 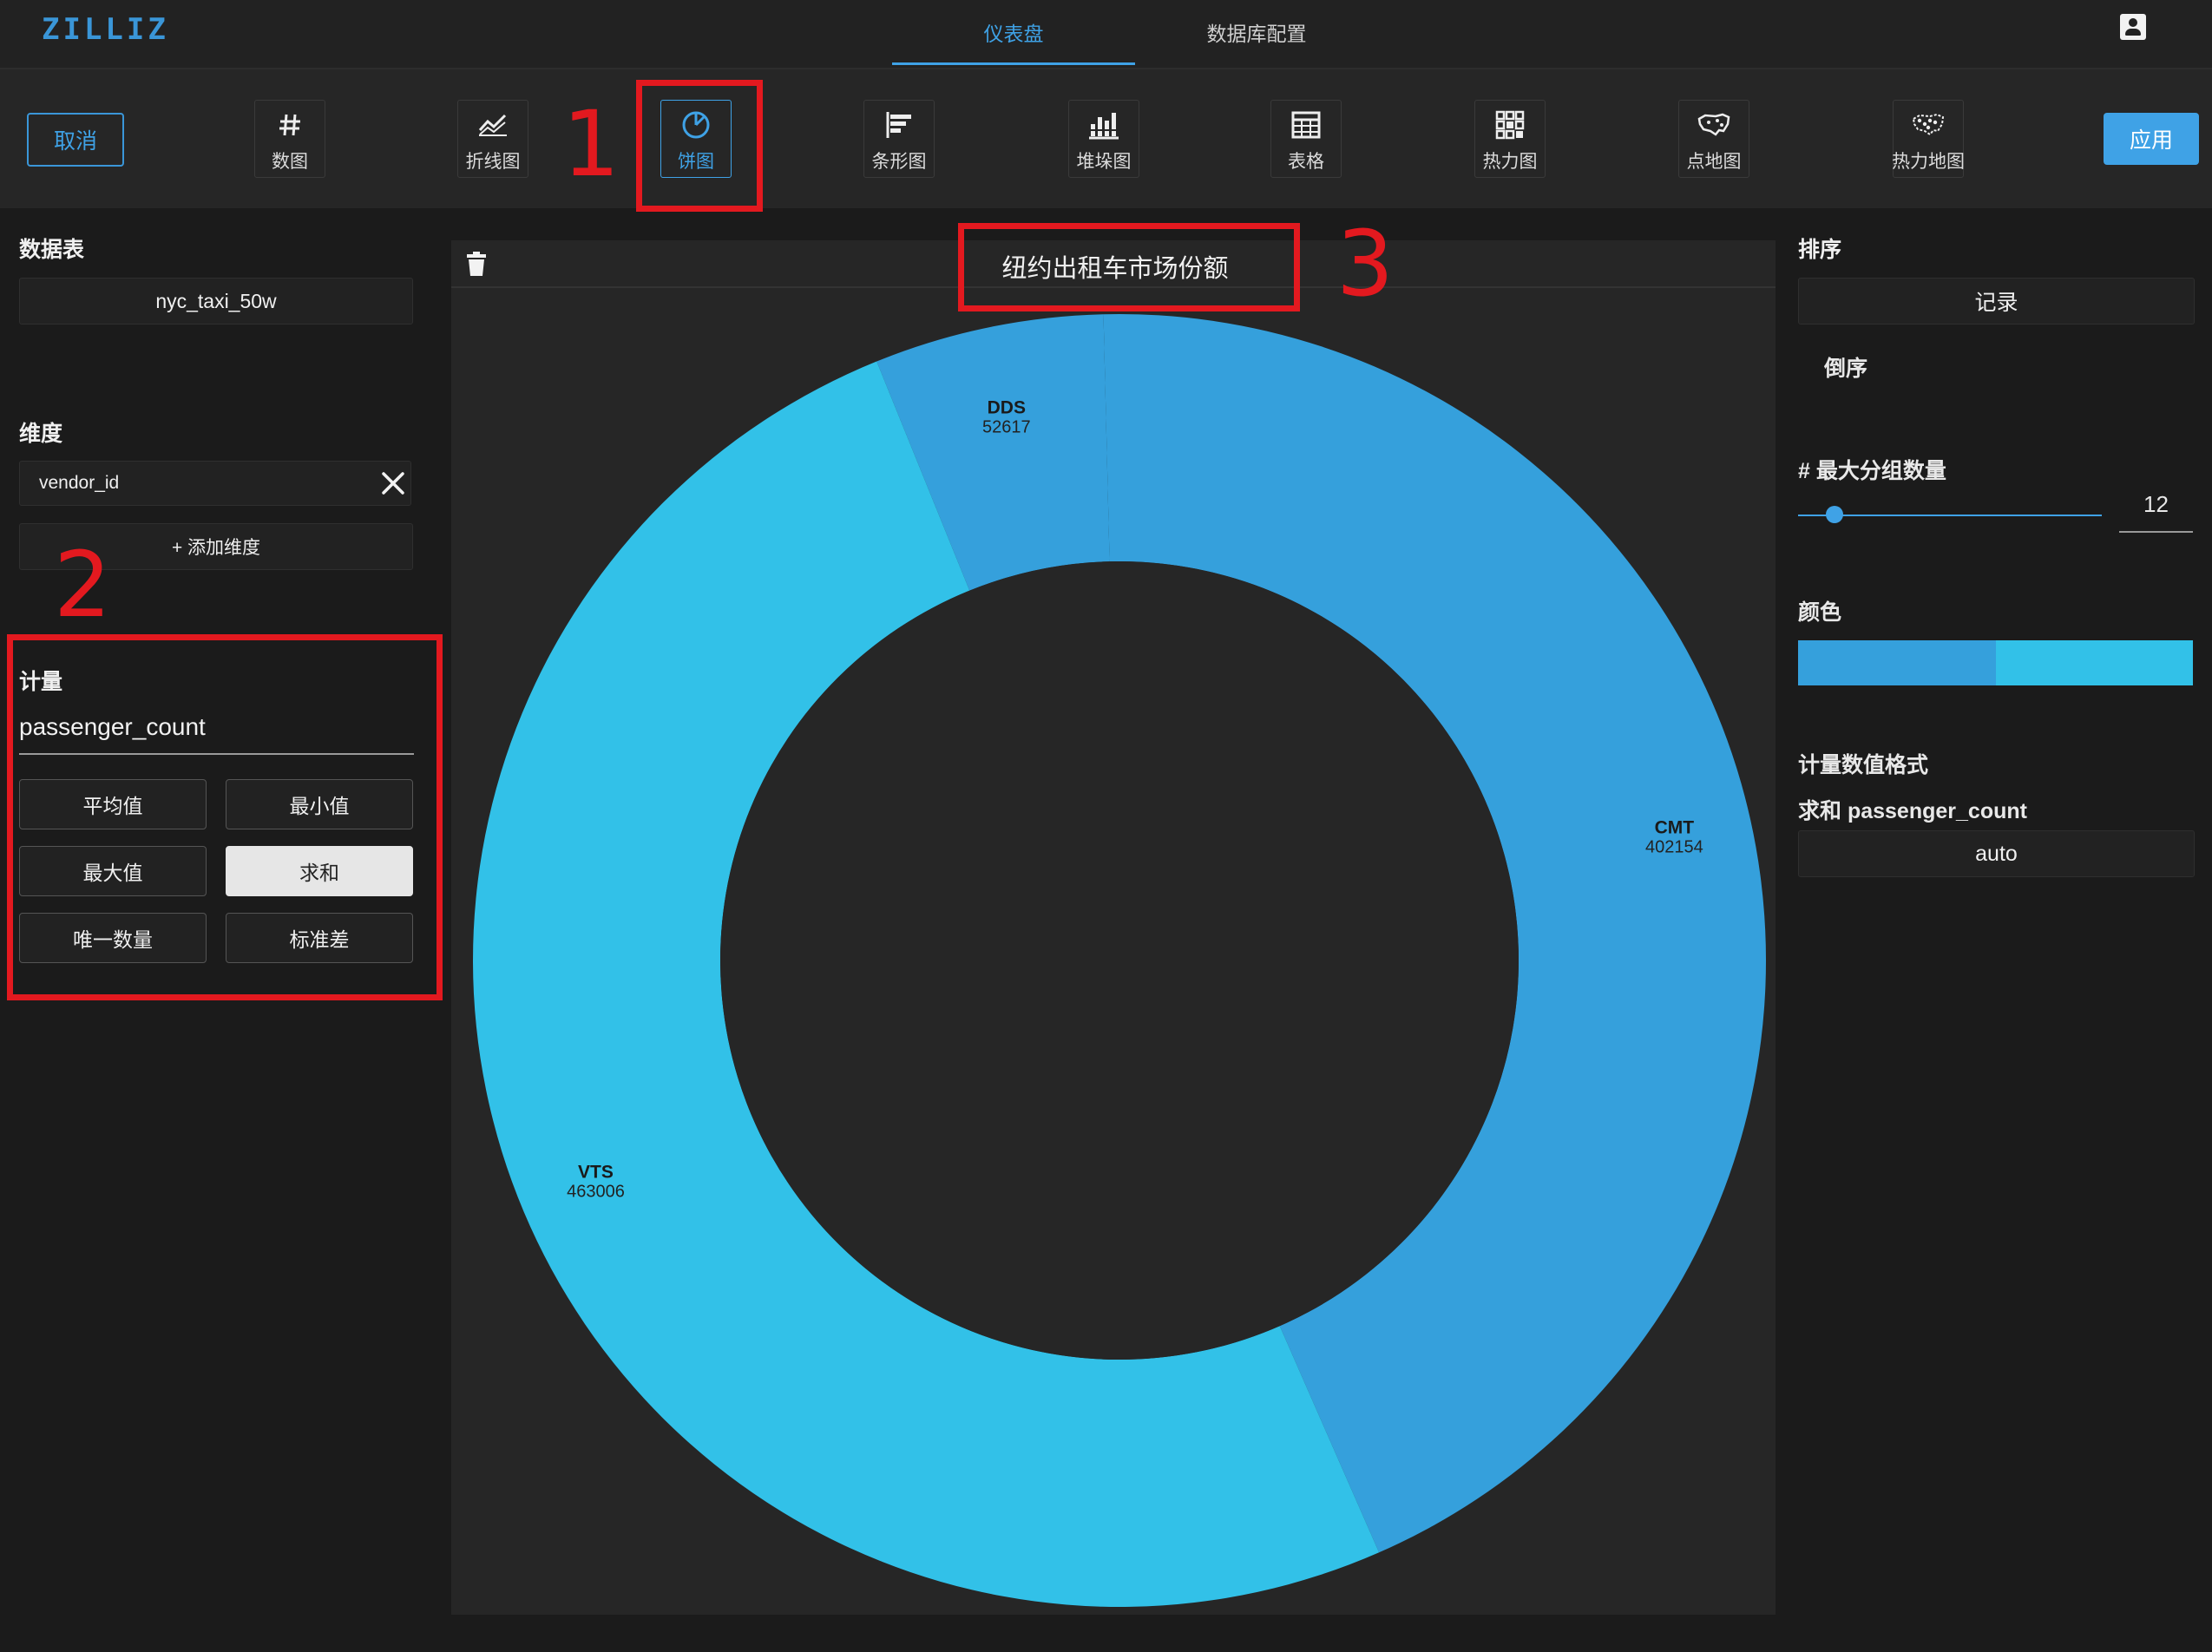 What do you see at coordinates (290, 162) in the screenshot?
I see `chart-type-label: 数图` at bounding box center [290, 162].